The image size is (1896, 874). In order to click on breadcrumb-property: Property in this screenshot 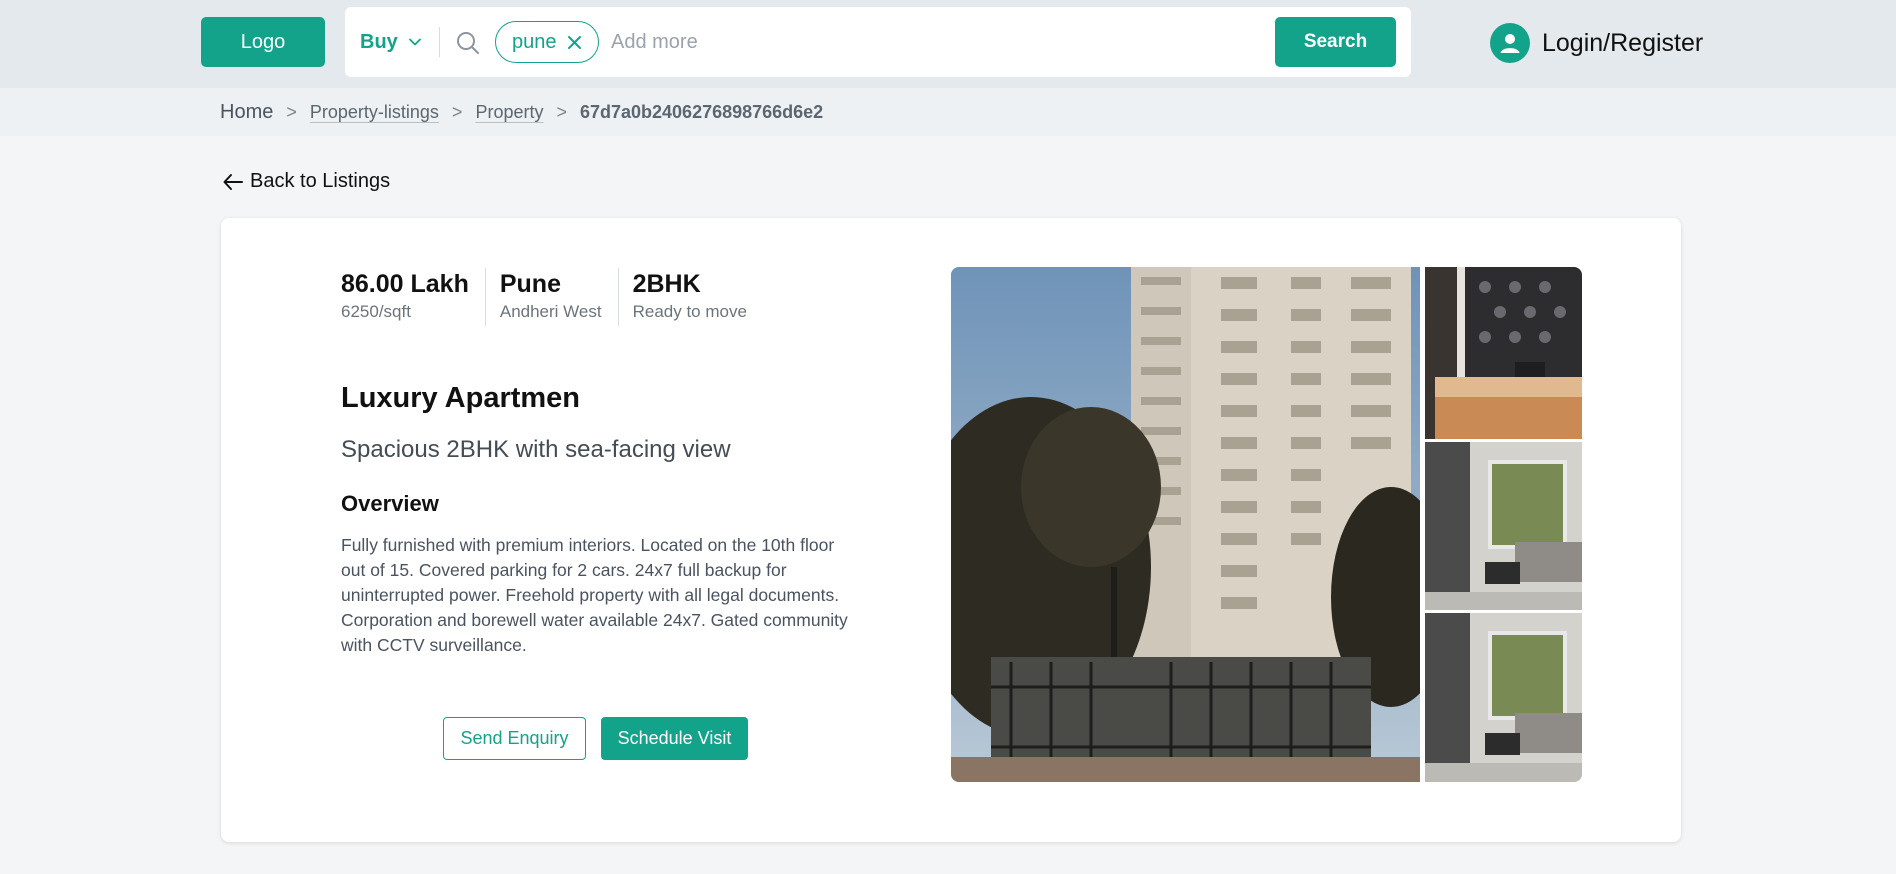, I will do `click(509, 112)`.